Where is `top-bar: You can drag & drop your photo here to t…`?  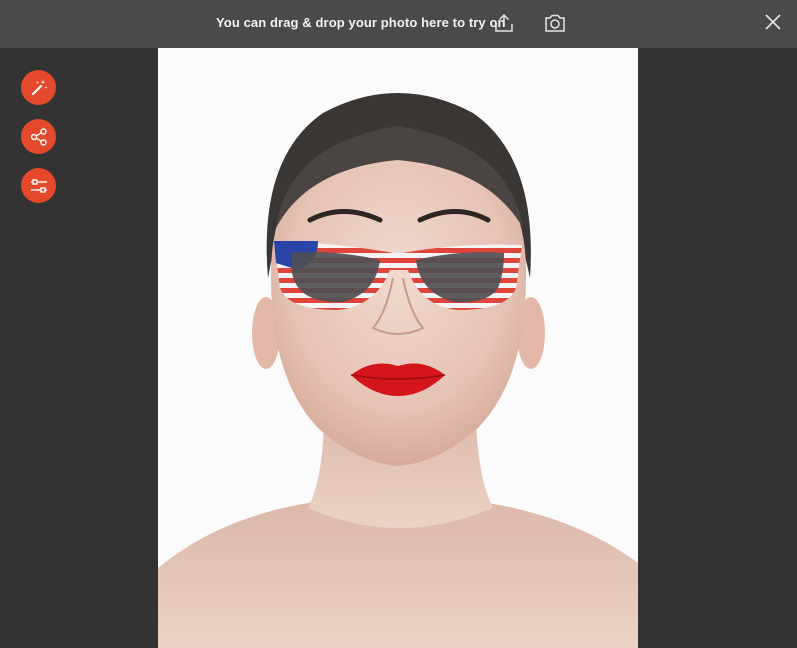
top-bar: You can drag & drop your photo here to t… is located at coordinates (398, 24).